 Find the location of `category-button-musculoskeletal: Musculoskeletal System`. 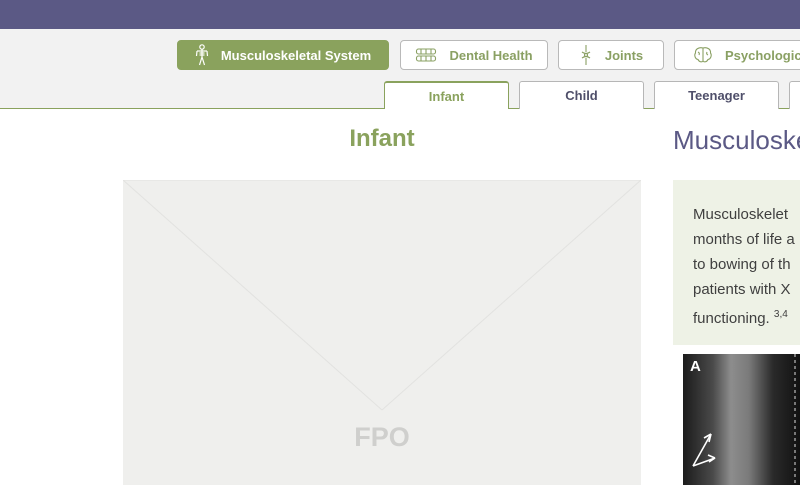

category-button-musculoskeletal: Musculoskeletal System is located at coordinates (283, 55).